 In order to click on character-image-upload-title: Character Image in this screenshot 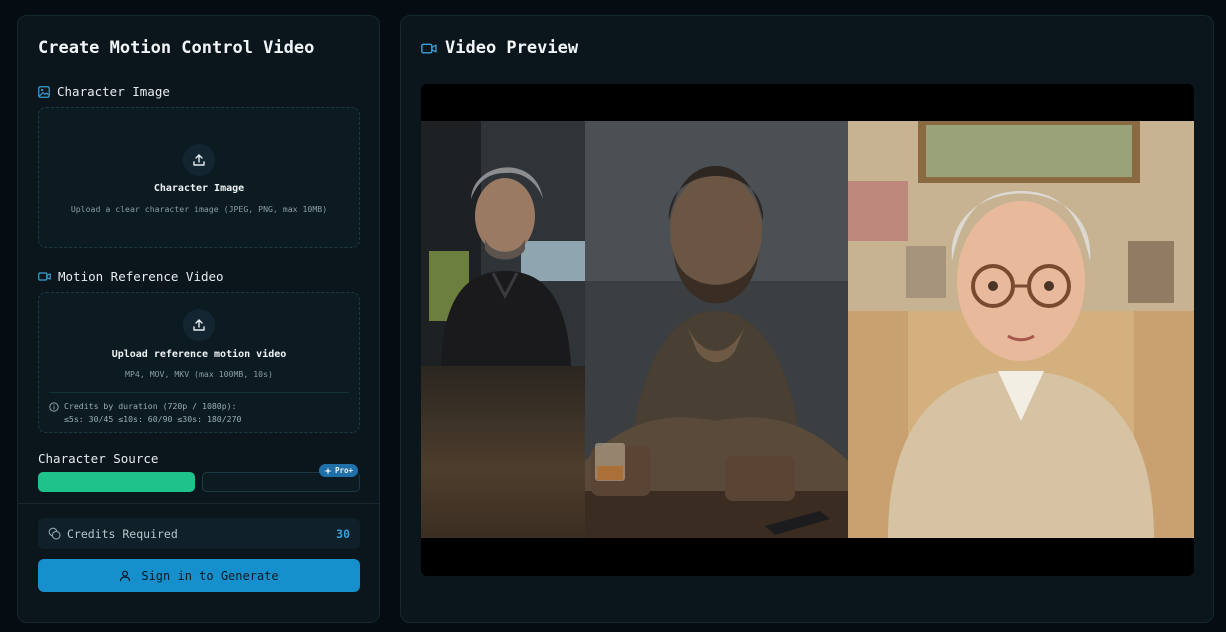, I will do `click(199, 188)`.